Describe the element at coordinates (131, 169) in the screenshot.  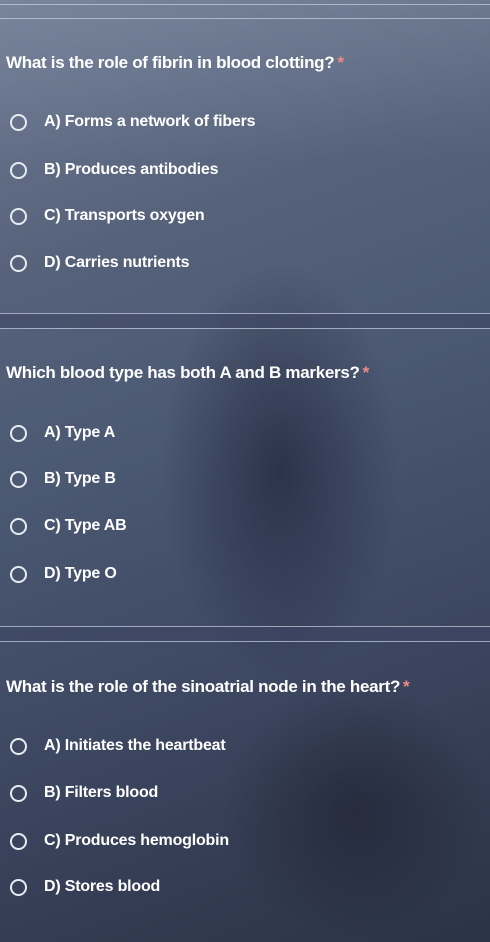
I see `option-label: B) Produces antibodies` at that location.